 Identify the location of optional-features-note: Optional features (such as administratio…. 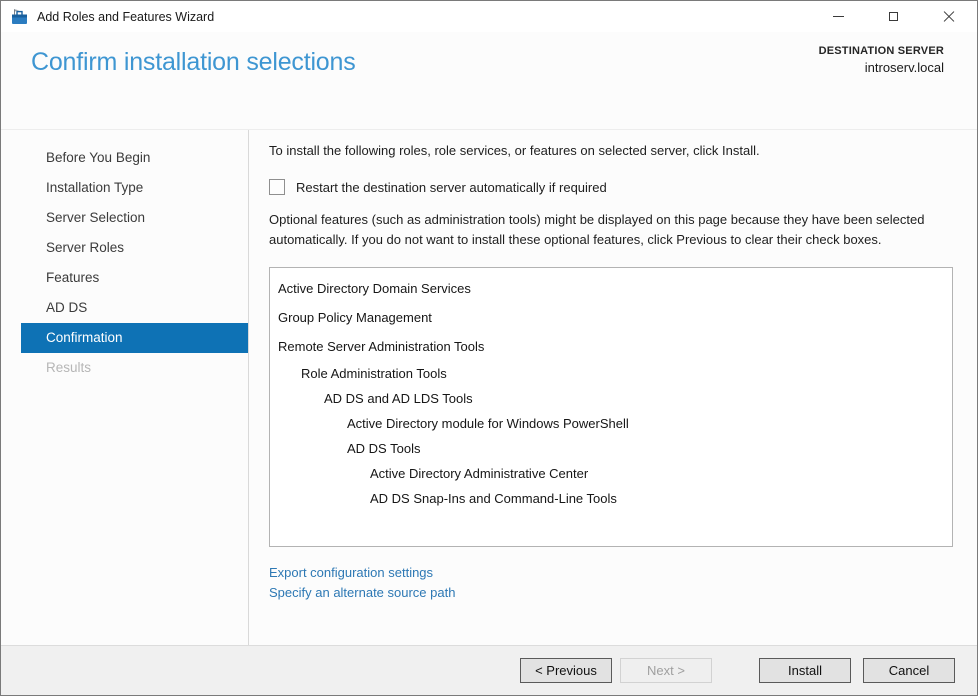
(597, 229).